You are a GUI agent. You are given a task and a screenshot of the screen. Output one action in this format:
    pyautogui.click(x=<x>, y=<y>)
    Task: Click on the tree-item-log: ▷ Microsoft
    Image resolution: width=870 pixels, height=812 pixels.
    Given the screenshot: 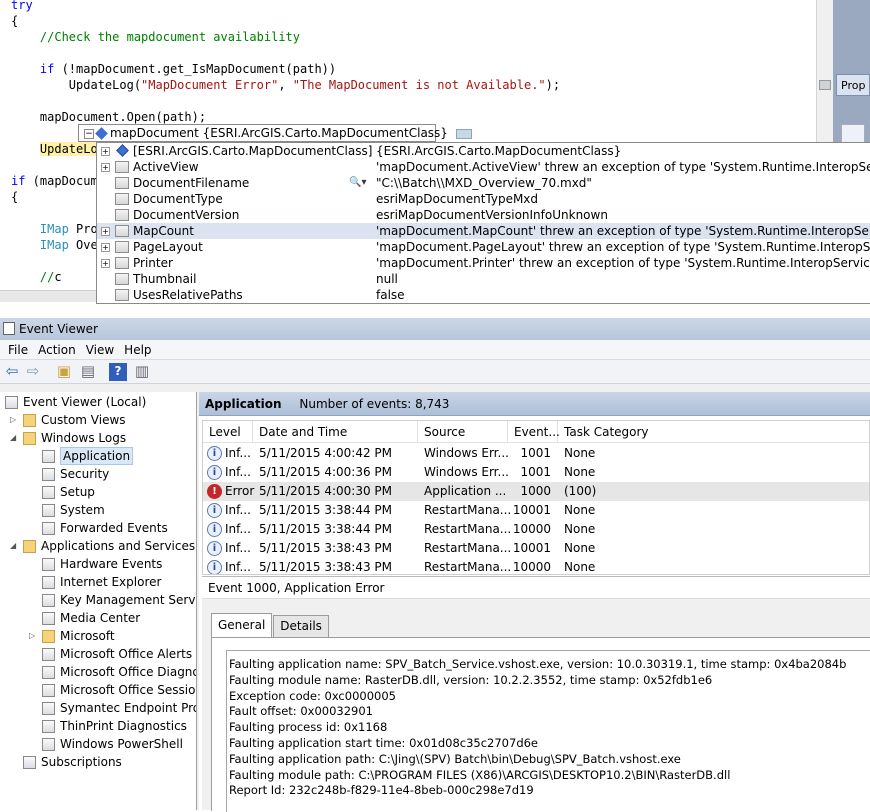 What is the action you would take?
    pyautogui.click(x=112, y=636)
    